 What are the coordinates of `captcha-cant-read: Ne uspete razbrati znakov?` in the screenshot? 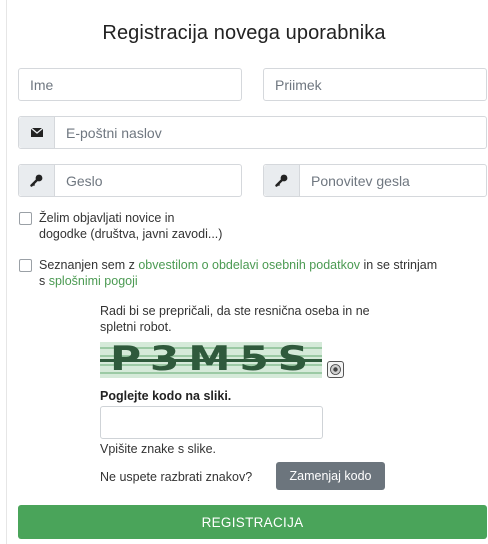 It's located at (176, 477).